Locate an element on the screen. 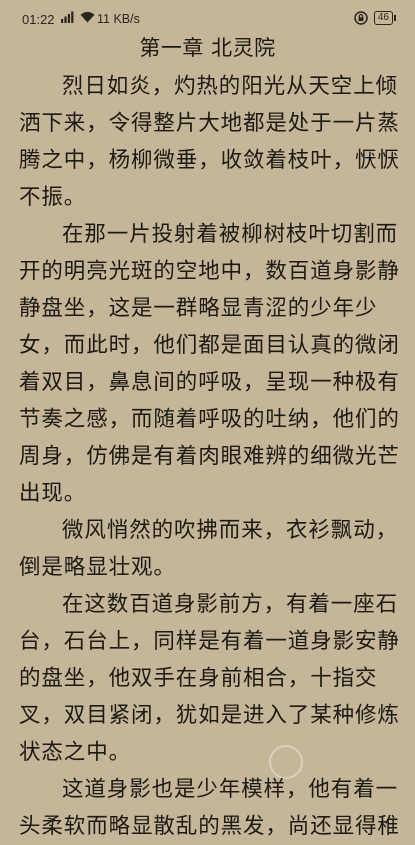 Image resolution: width=415 pixels, height=845 pixels. battery-icon: 46 is located at coordinates (385, 18).